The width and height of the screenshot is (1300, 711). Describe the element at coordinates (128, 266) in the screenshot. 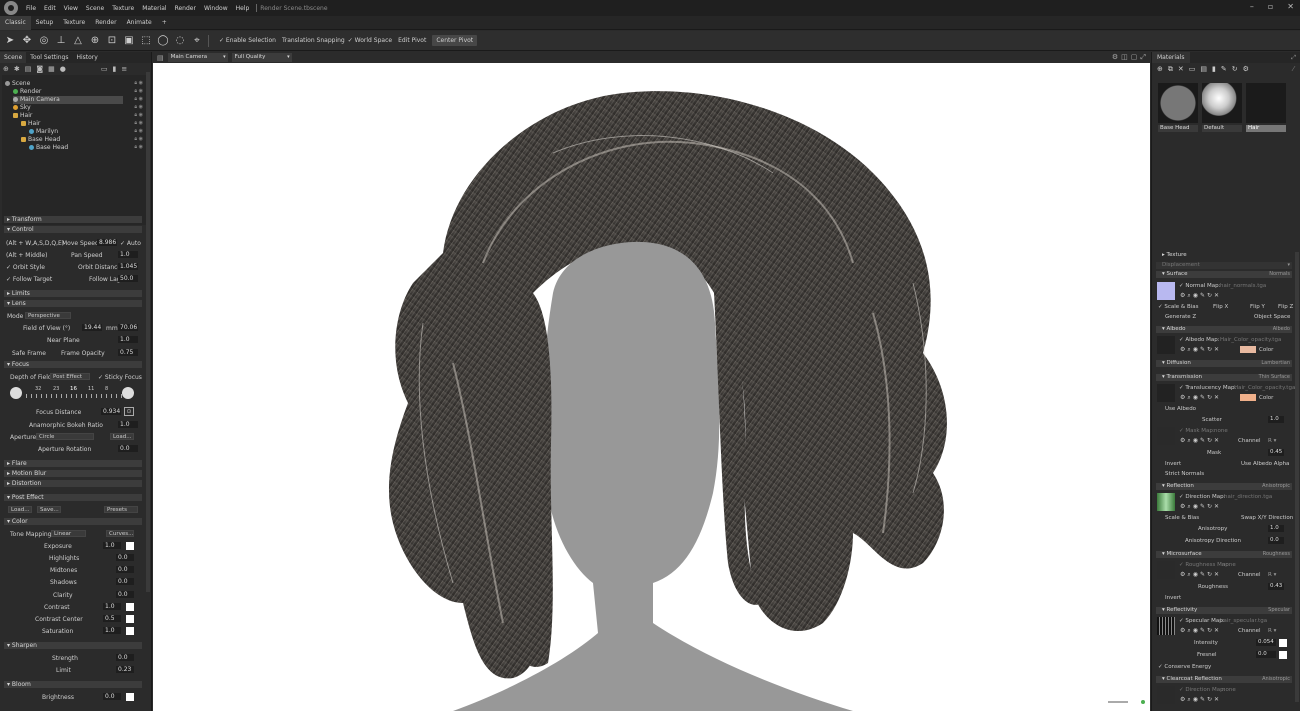

I see `orbit-distance-field: 1.045` at that location.